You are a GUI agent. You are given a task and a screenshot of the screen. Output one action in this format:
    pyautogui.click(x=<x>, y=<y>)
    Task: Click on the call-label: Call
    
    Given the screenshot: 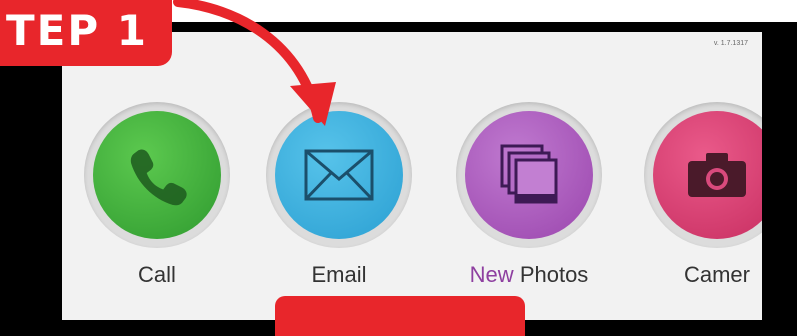 What is the action you would take?
    pyautogui.click(x=157, y=274)
    